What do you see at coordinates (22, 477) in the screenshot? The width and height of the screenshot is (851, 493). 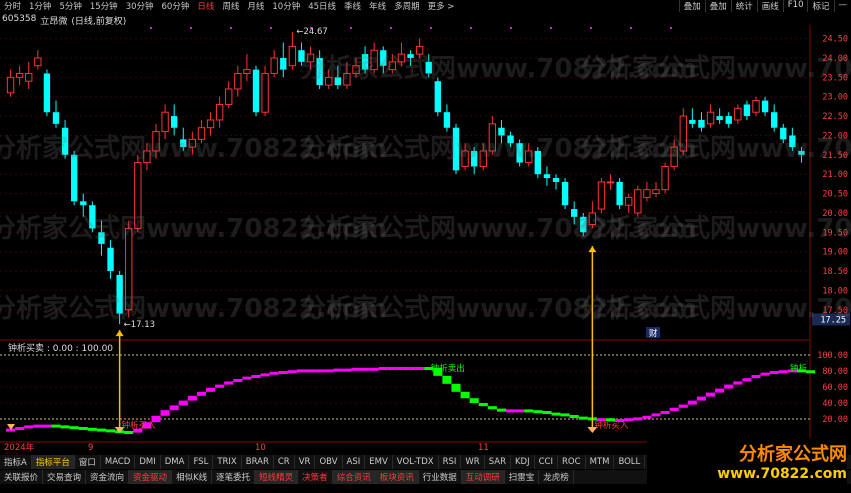 I see `tab-item: 关联报价` at bounding box center [22, 477].